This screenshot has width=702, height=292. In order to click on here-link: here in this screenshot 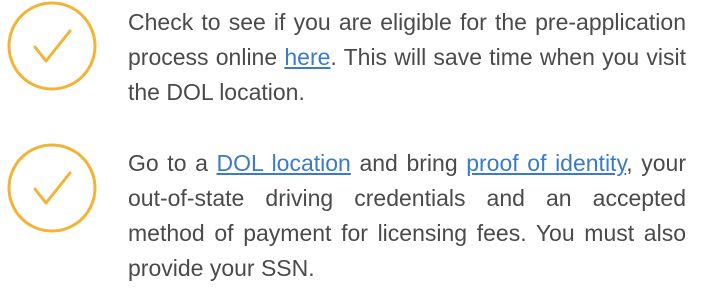, I will do `click(307, 57)`.